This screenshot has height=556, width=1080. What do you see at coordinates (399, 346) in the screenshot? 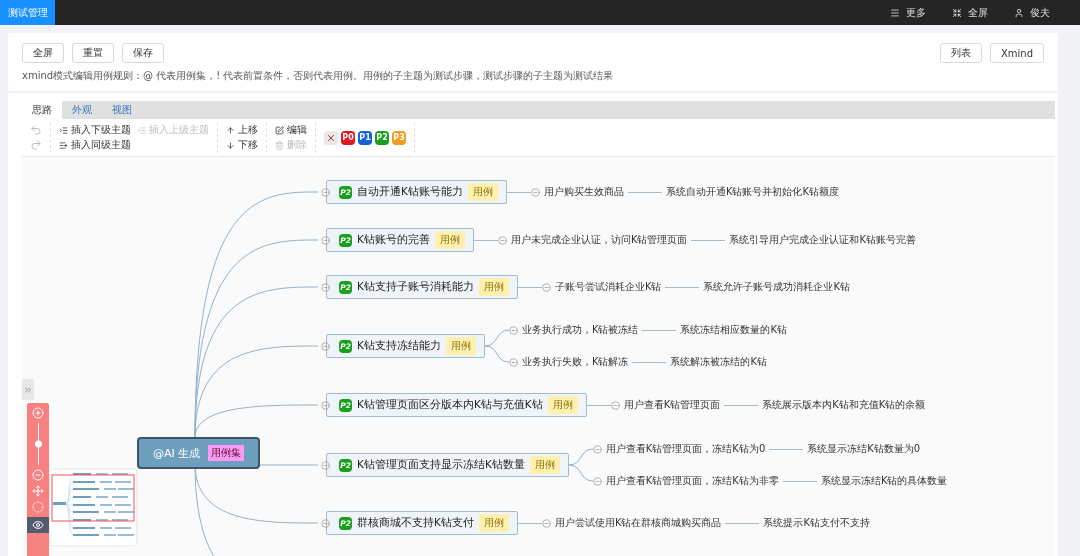
I see `topic-title: K钻支持冻结能力` at bounding box center [399, 346].